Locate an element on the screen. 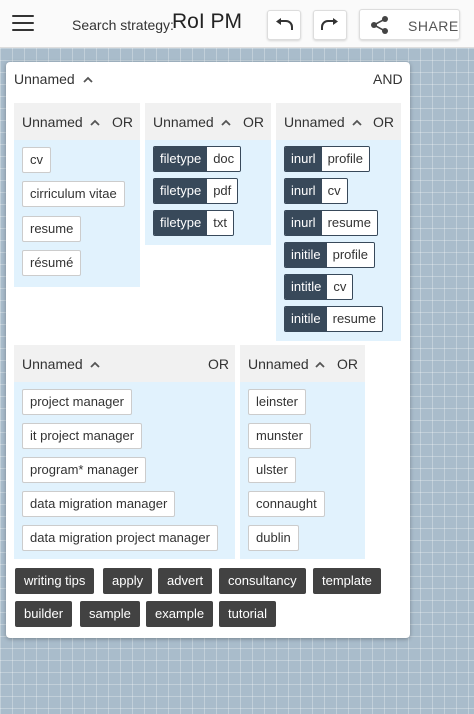  term-chip: cirriculum vitae is located at coordinates (73, 194).